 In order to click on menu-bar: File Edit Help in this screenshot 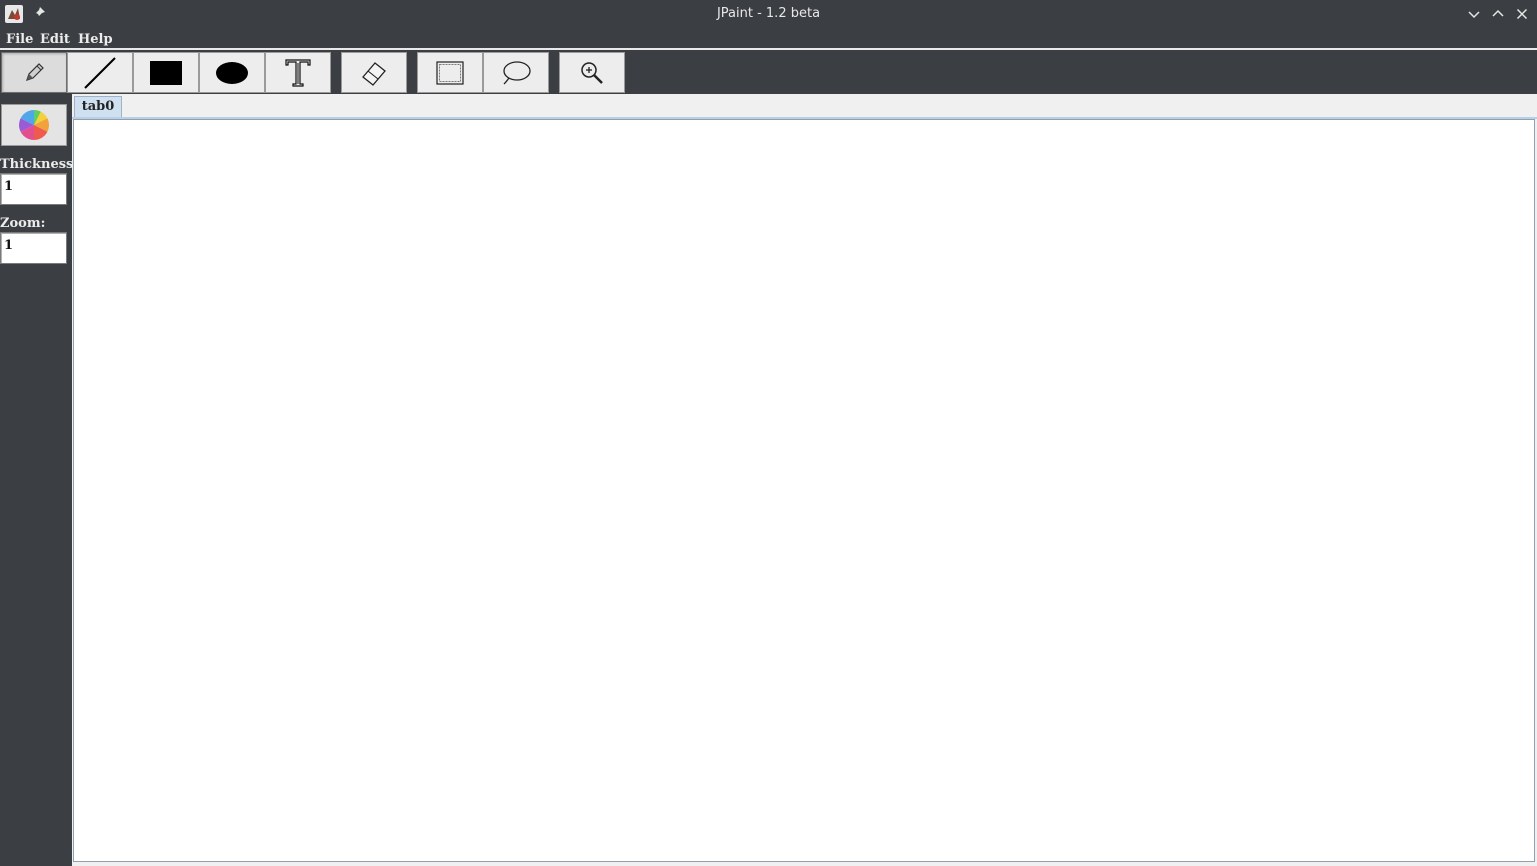, I will do `click(768, 39)`.